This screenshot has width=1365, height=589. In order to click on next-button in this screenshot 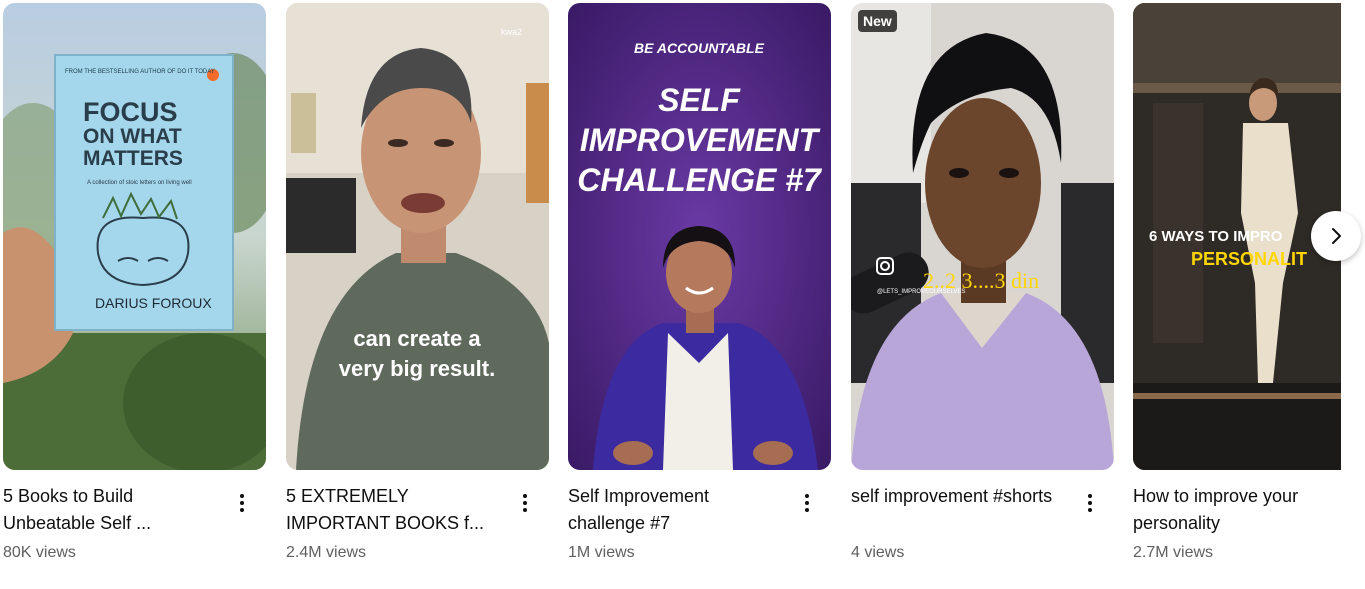, I will do `click(1336, 236)`.